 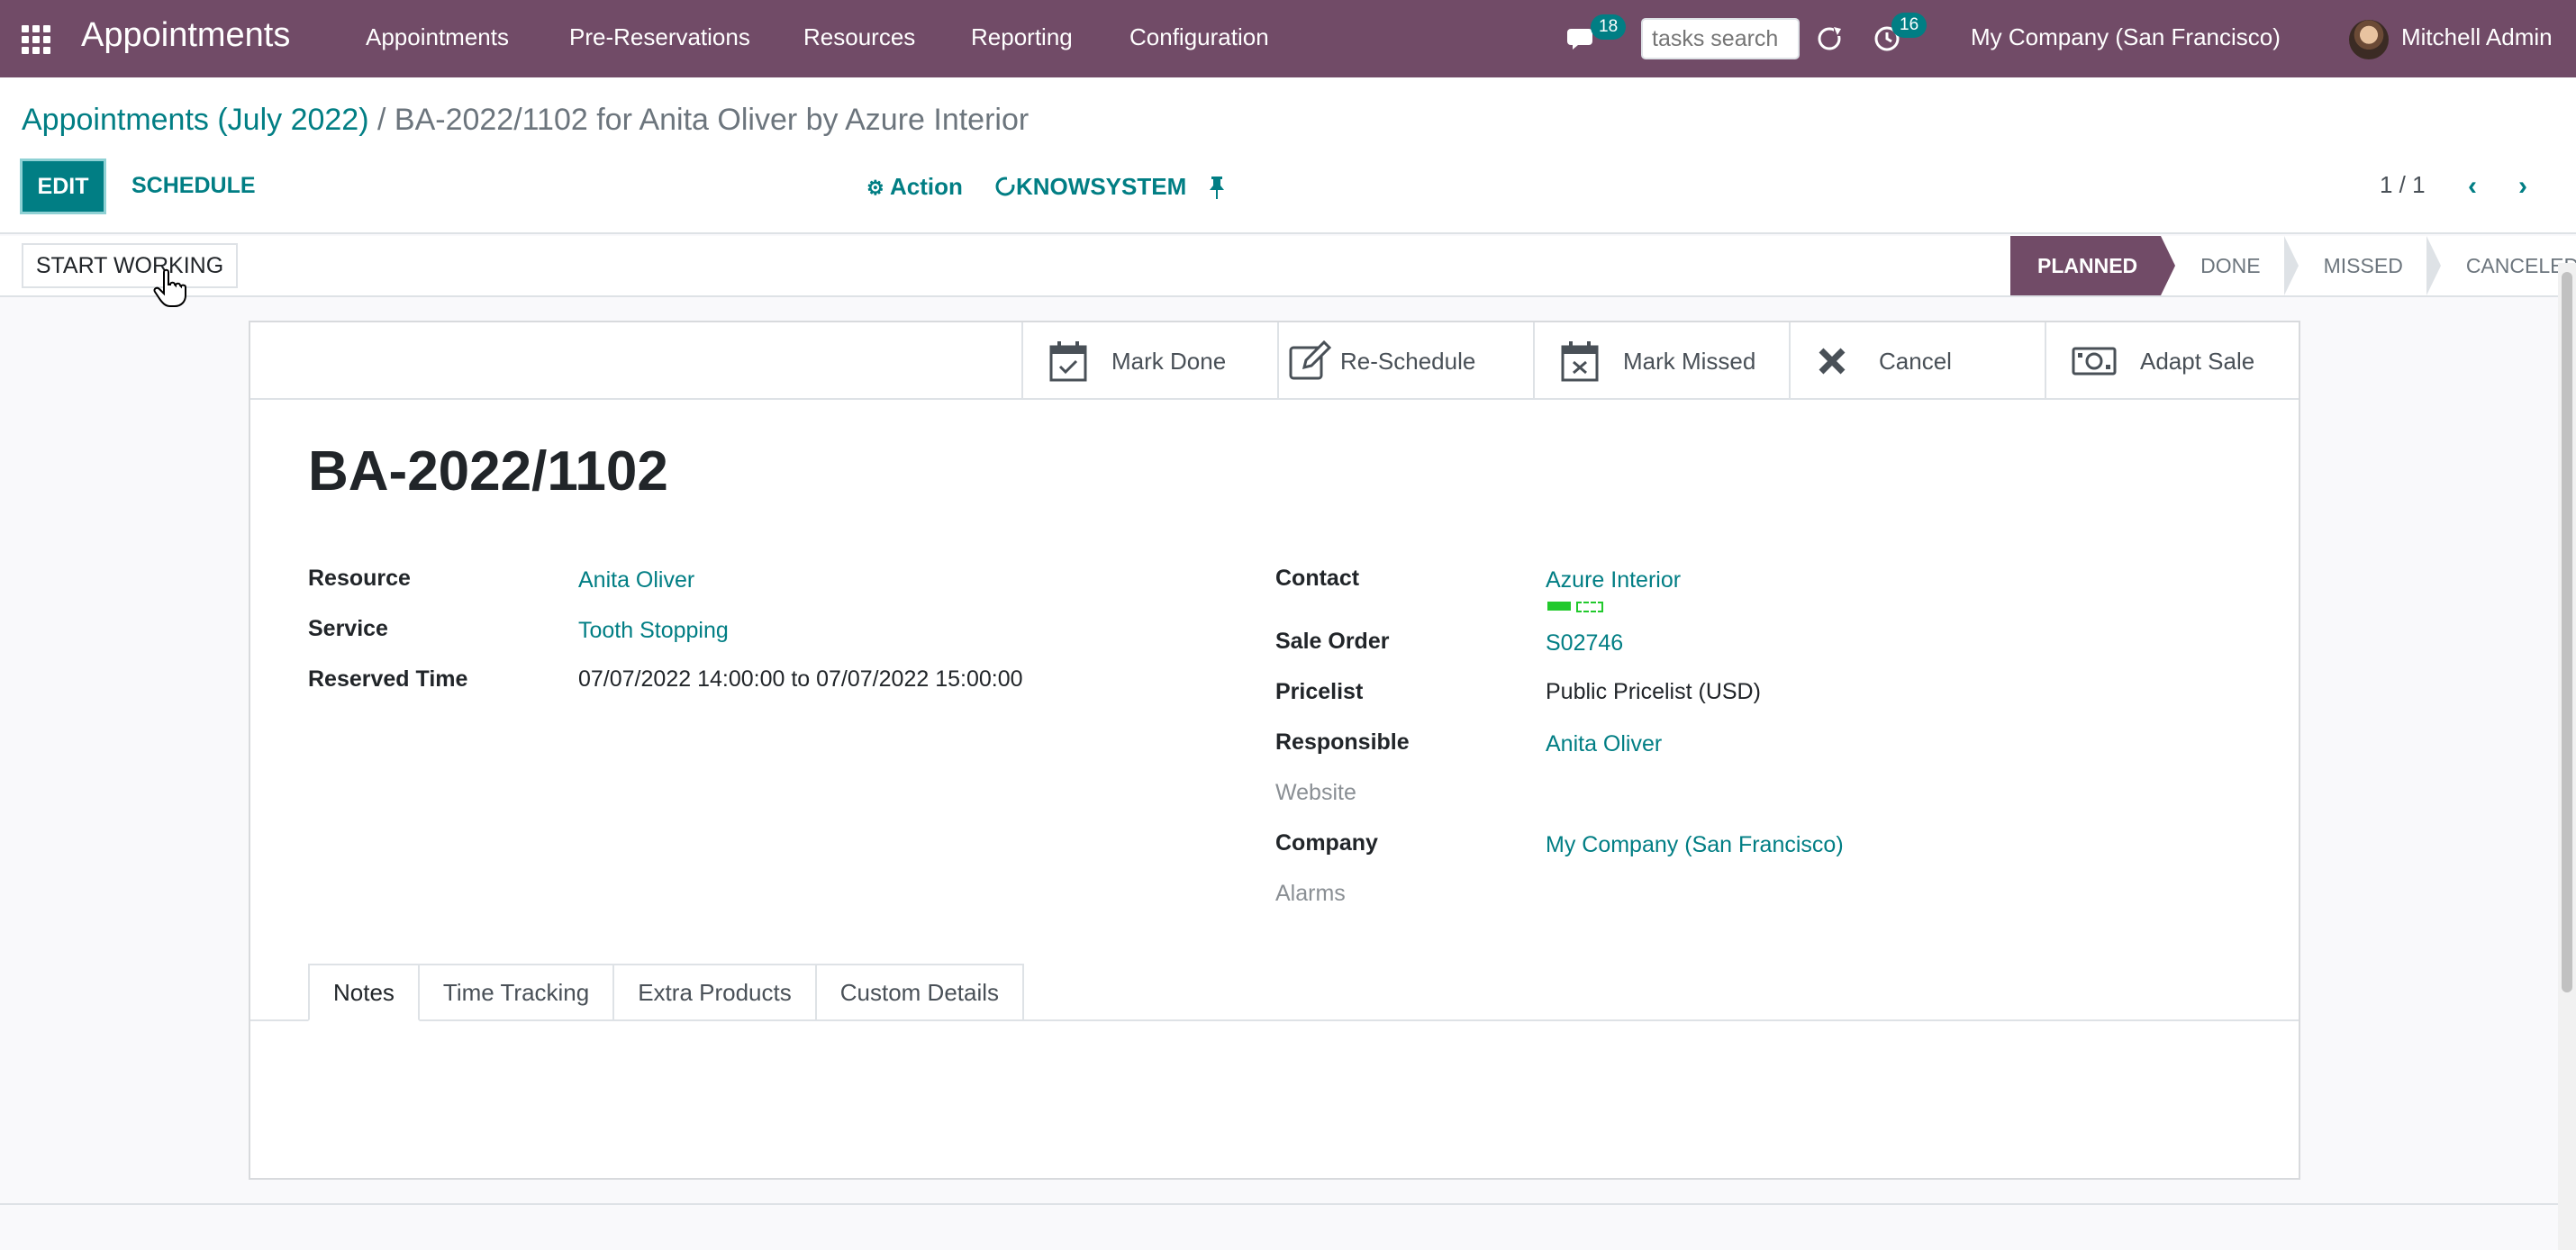 I want to click on refresh-icon, so click(x=1829, y=38).